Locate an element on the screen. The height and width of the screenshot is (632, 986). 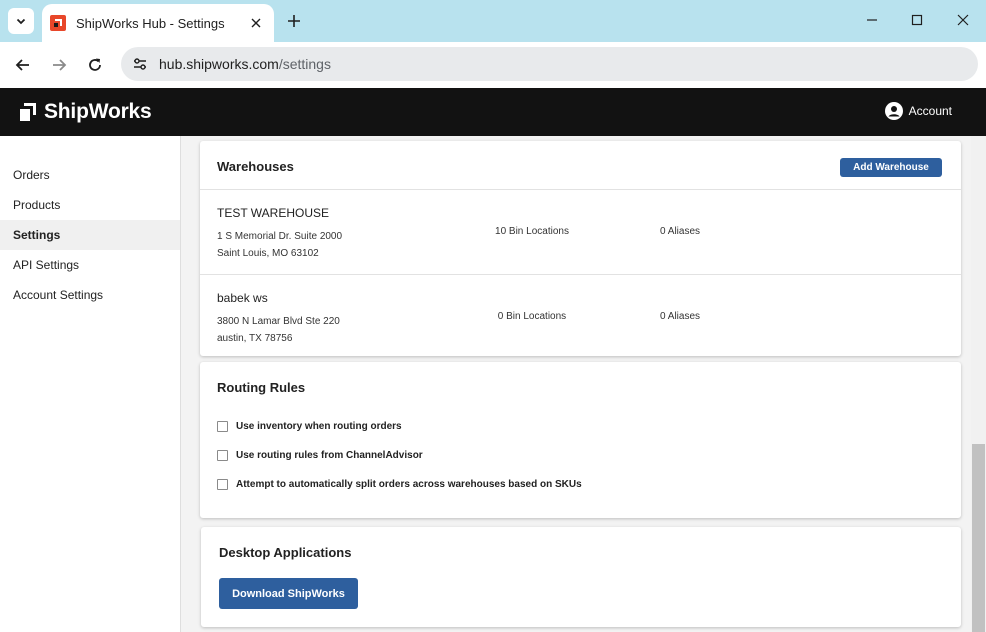
shipworks-favicon-icon is located at coordinates (58, 23).